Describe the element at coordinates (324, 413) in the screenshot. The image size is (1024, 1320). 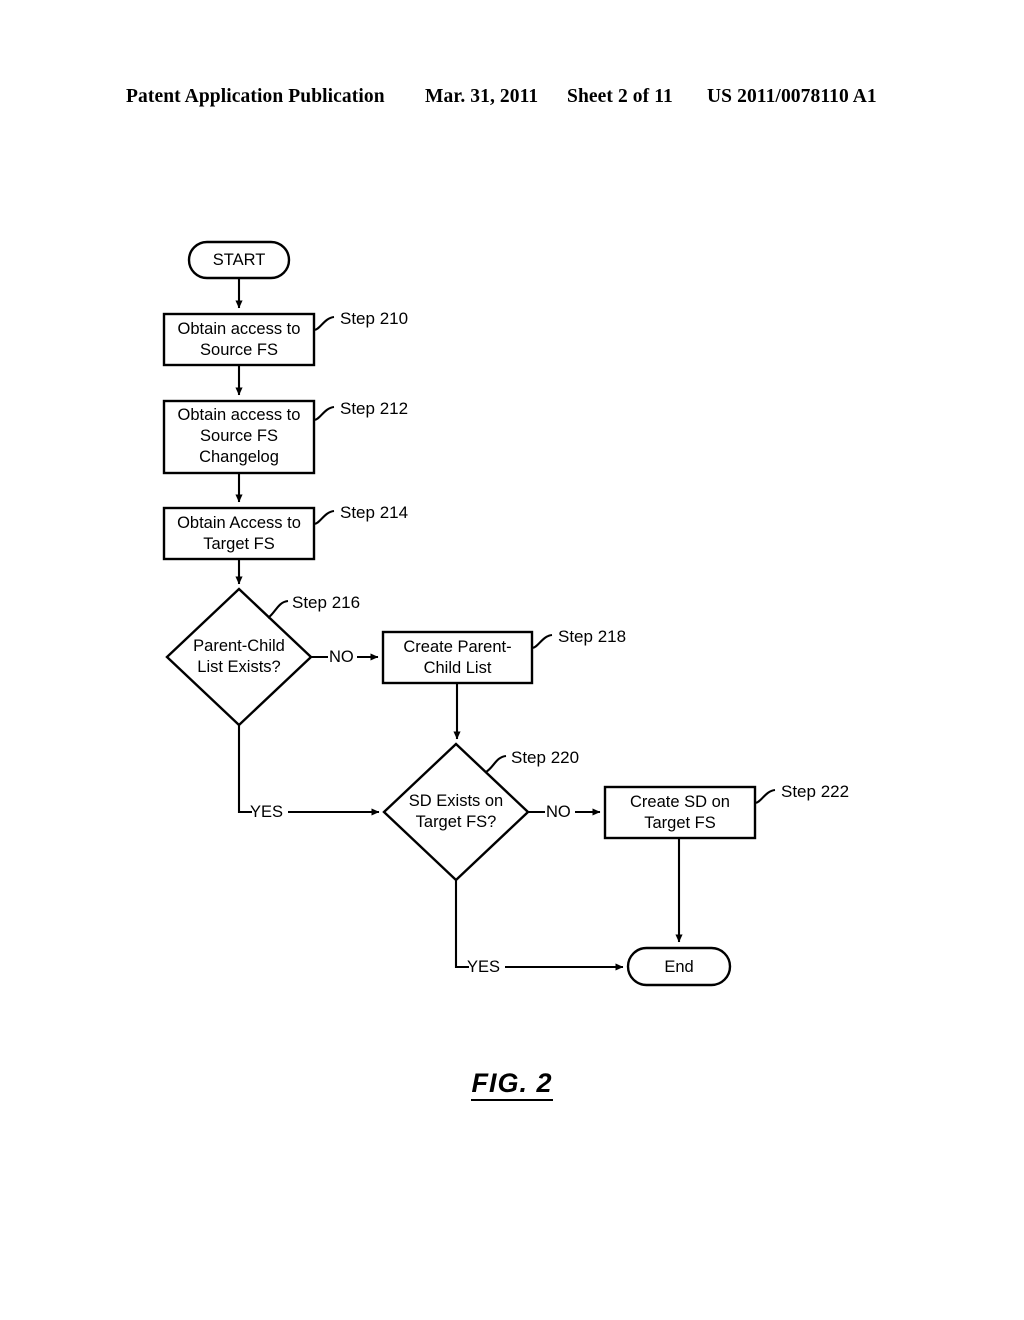
I see `leader-step212` at that location.